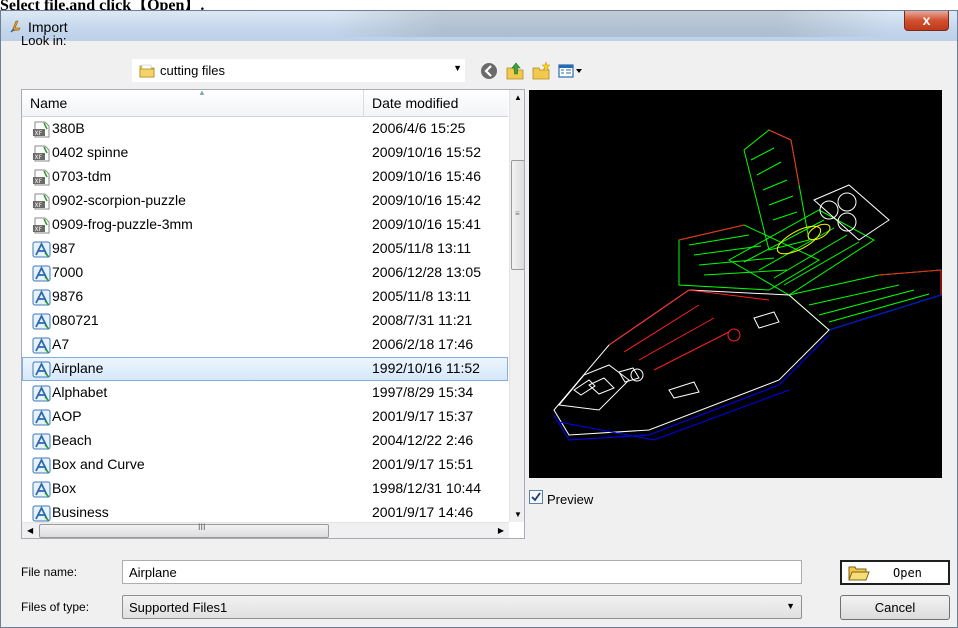 This screenshot has width=958, height=628. I want to click on file-date: 2006/12/28 13:05, so click(426, 272).